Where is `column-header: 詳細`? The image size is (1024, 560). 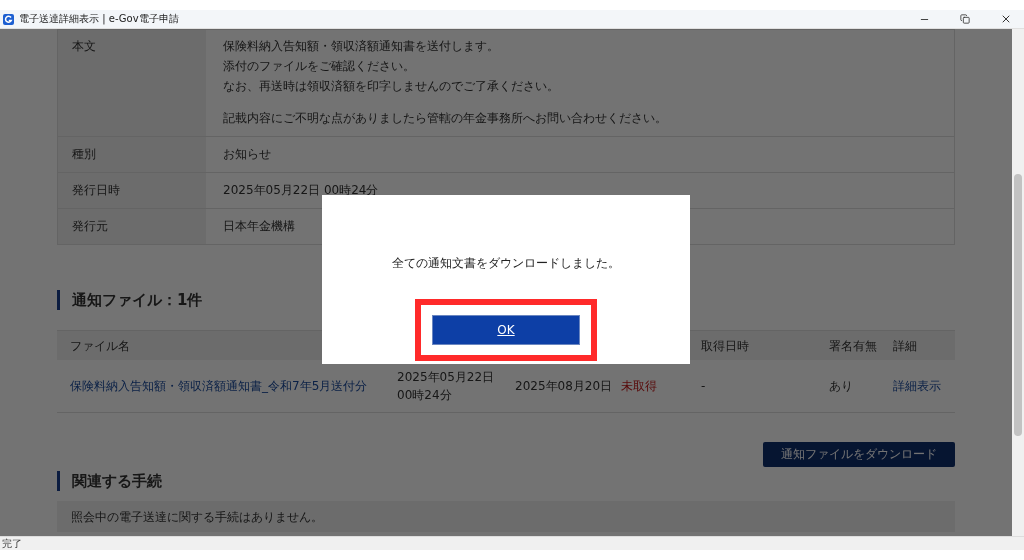
column-header: 詳細 is located at coordinates (924, 345).